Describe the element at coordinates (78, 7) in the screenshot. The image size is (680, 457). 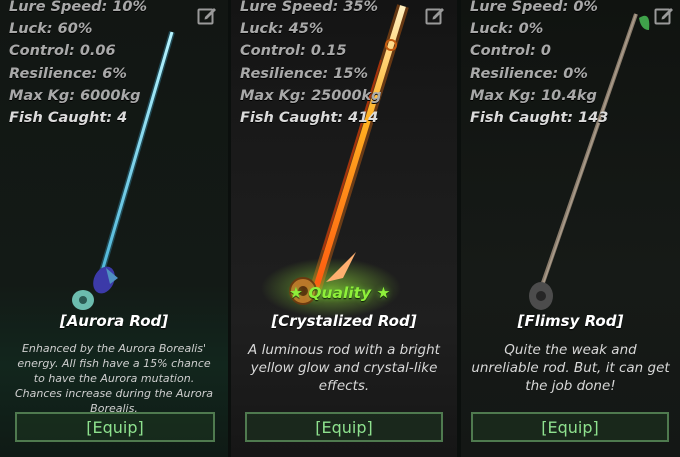
I see `stat-lure-speed: Lure Speed: 10%` at that location.